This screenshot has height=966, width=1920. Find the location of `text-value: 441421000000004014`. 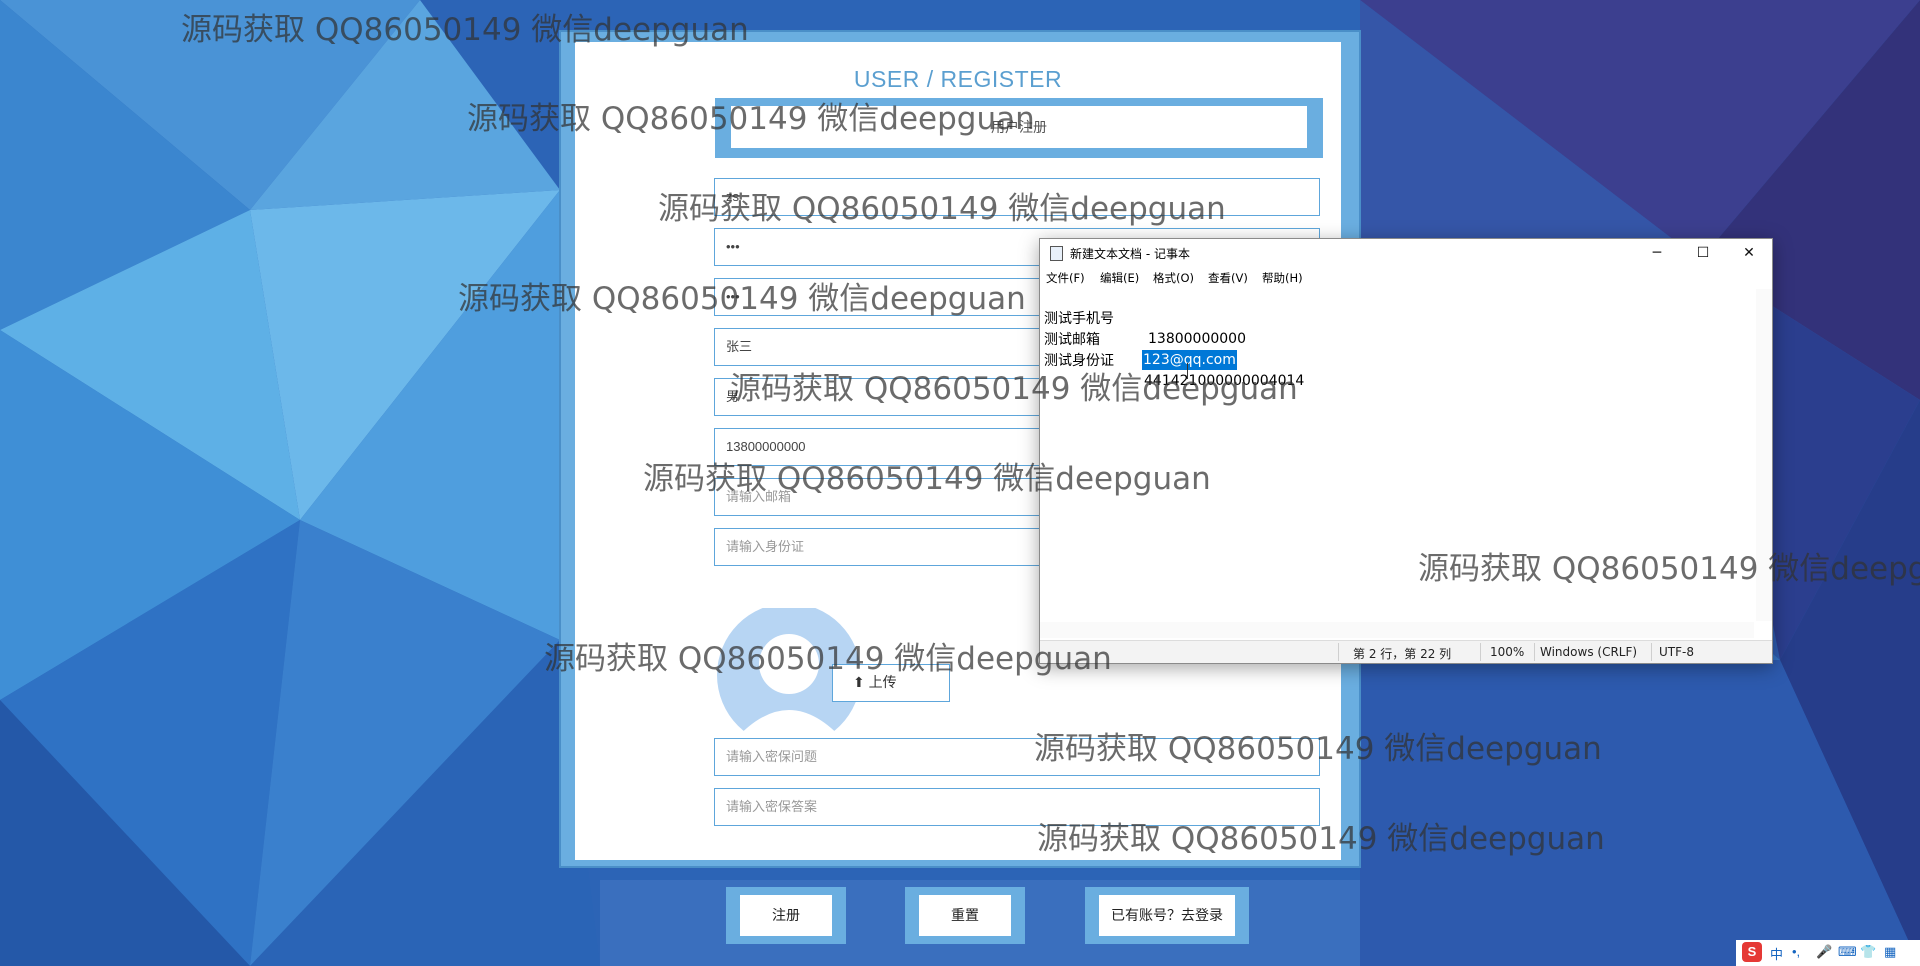

text-value: 441421000000004014 is located at coordinates (1224, 381).